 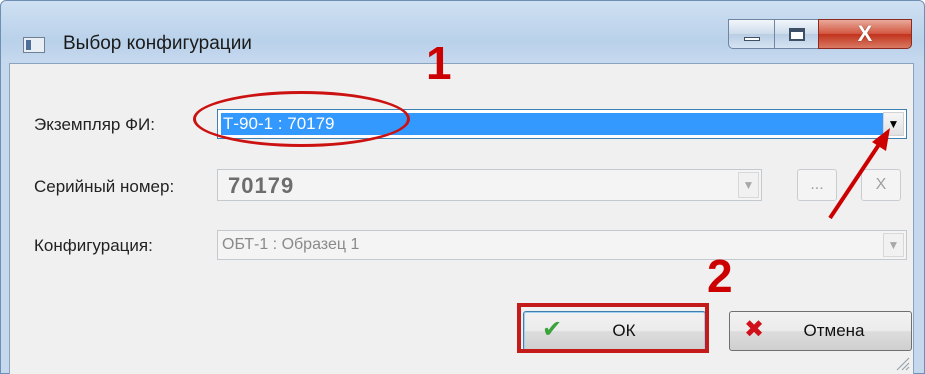 I want to click on serial-select: 70179 ▼, so click(x=489, y=185).